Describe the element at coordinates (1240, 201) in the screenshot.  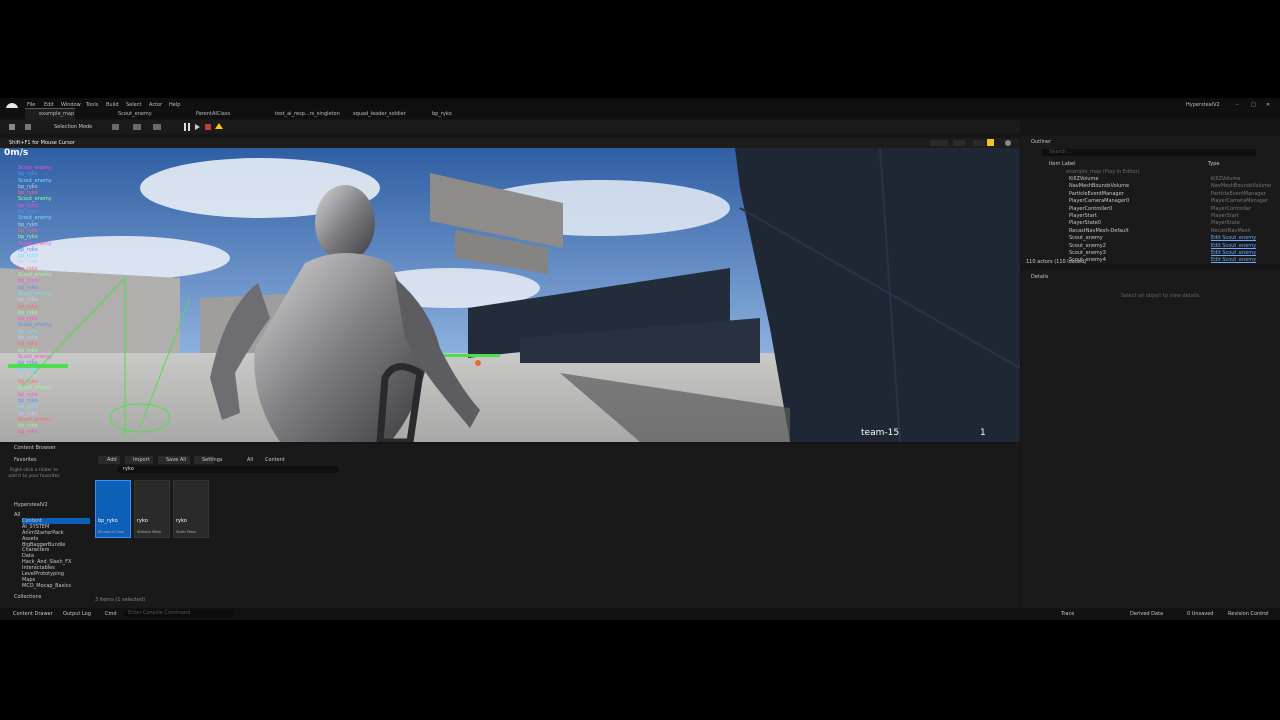
I see `outliner-row-type: PlayerCameraManager` at that location.